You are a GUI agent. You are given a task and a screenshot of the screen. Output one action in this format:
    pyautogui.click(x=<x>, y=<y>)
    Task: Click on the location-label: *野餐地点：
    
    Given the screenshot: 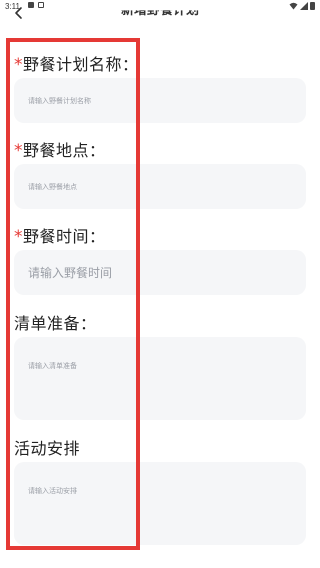 What is the action you would take?
    pyautogui.click(x=60, y=149)
    